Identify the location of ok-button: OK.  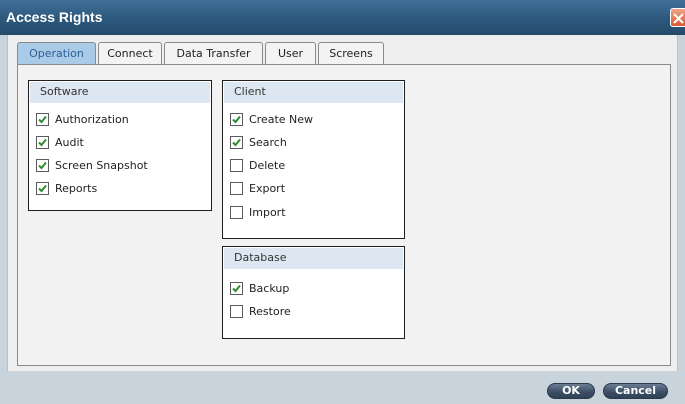
(571, 391).